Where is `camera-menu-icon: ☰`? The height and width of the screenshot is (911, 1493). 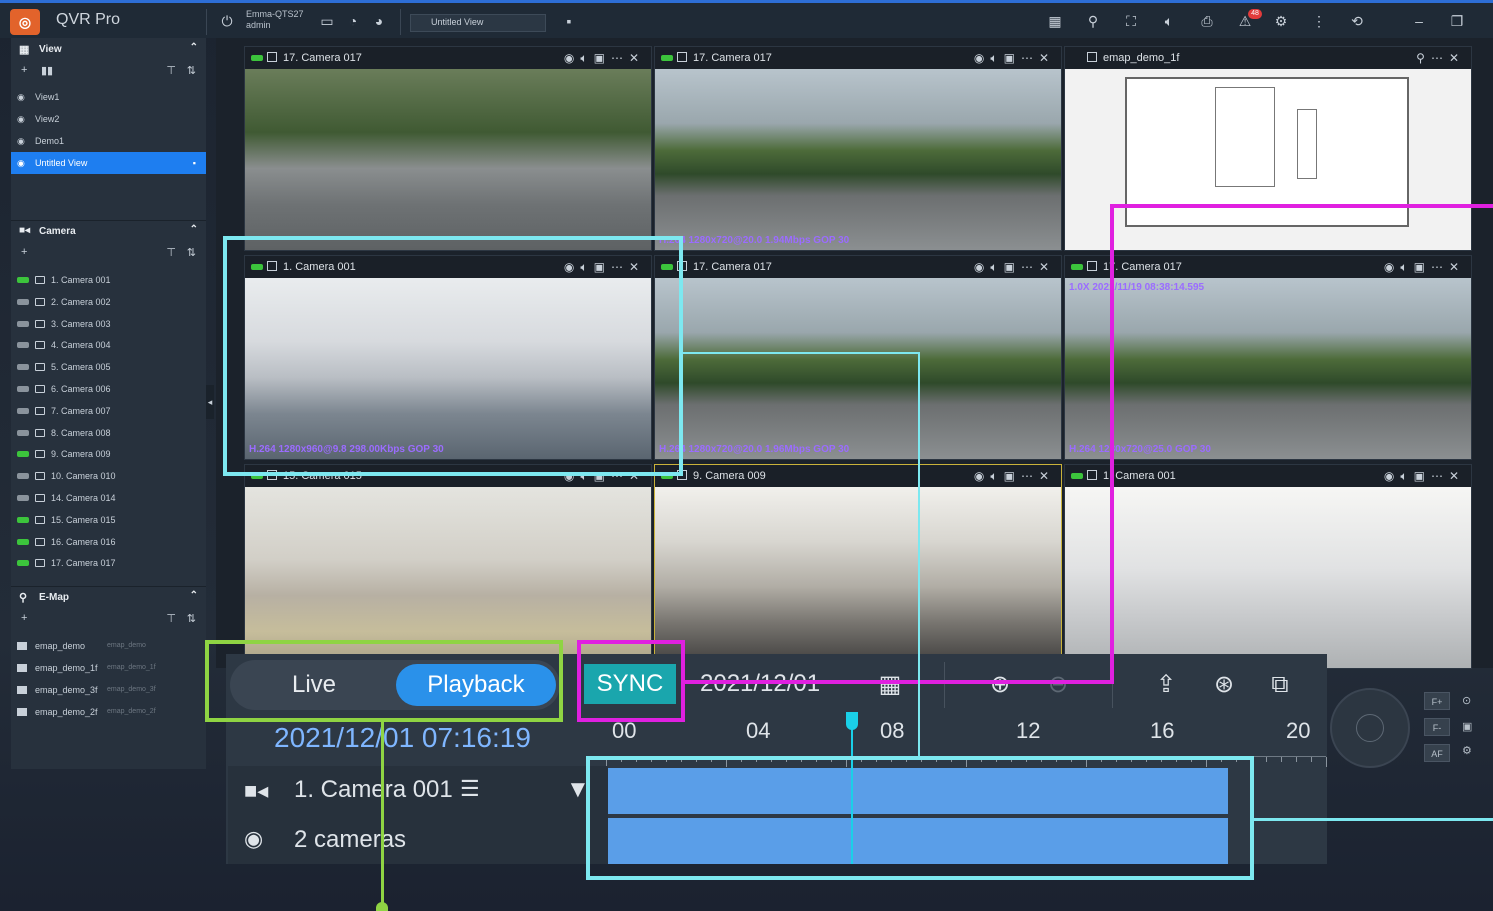
camera-menu-icon: ☰ is located at coordinates (470, 789).